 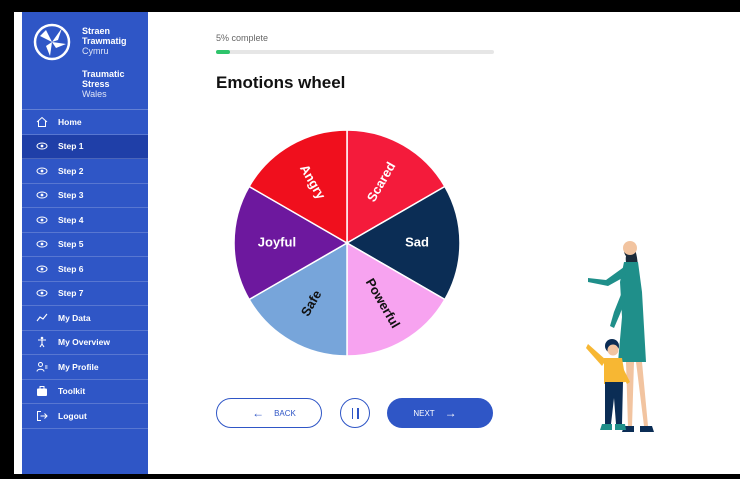 I want to click on profile-icon, so click(x=42, y=367).